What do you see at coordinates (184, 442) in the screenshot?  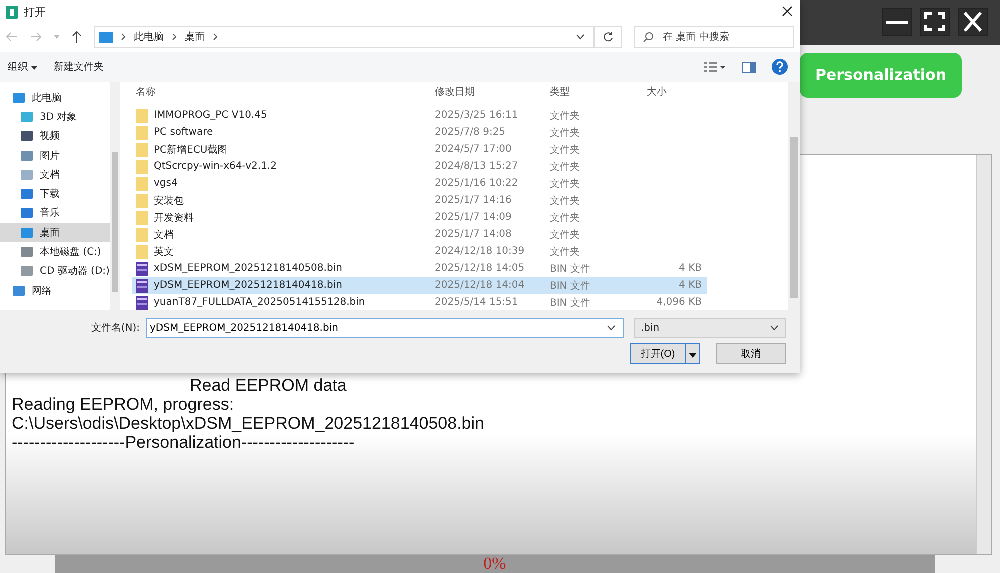 I see `log-line: --------------------Personalization--------------------` at bounding box center [184, 442].